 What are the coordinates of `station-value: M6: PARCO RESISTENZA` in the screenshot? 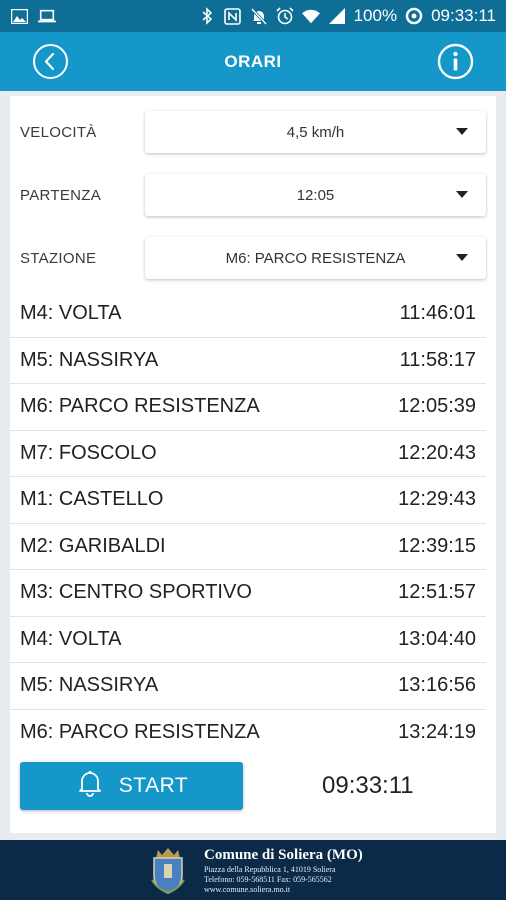 It's located at (315, 258).